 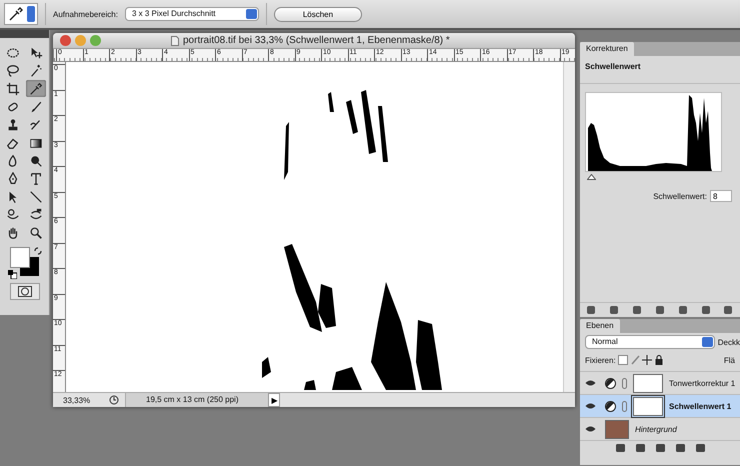 I want to click on quick-mask-button, so click(x=25, y=291).